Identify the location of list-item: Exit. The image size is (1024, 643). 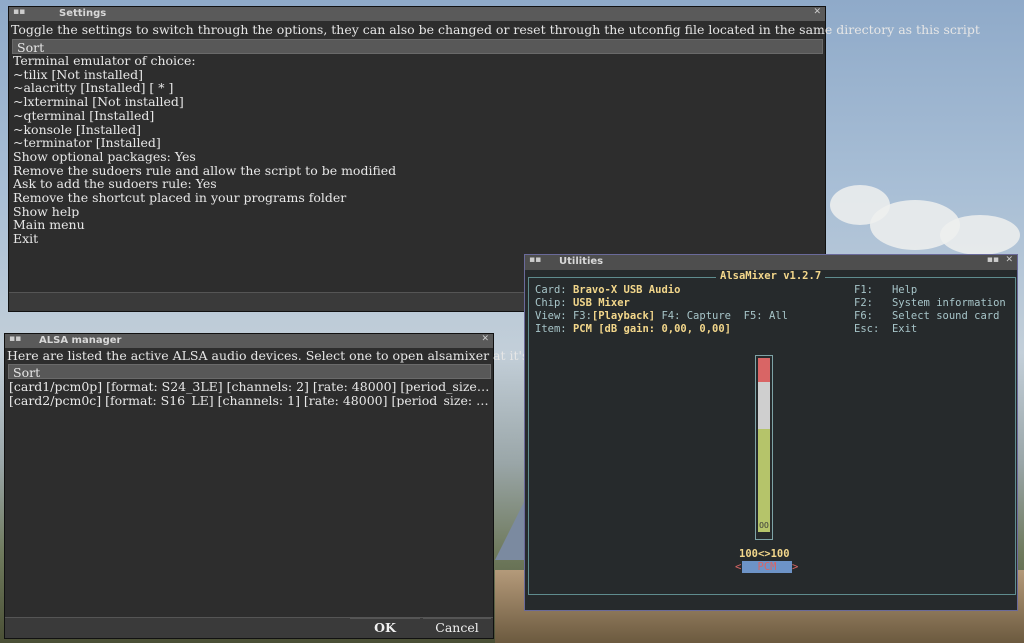
(417, 239).